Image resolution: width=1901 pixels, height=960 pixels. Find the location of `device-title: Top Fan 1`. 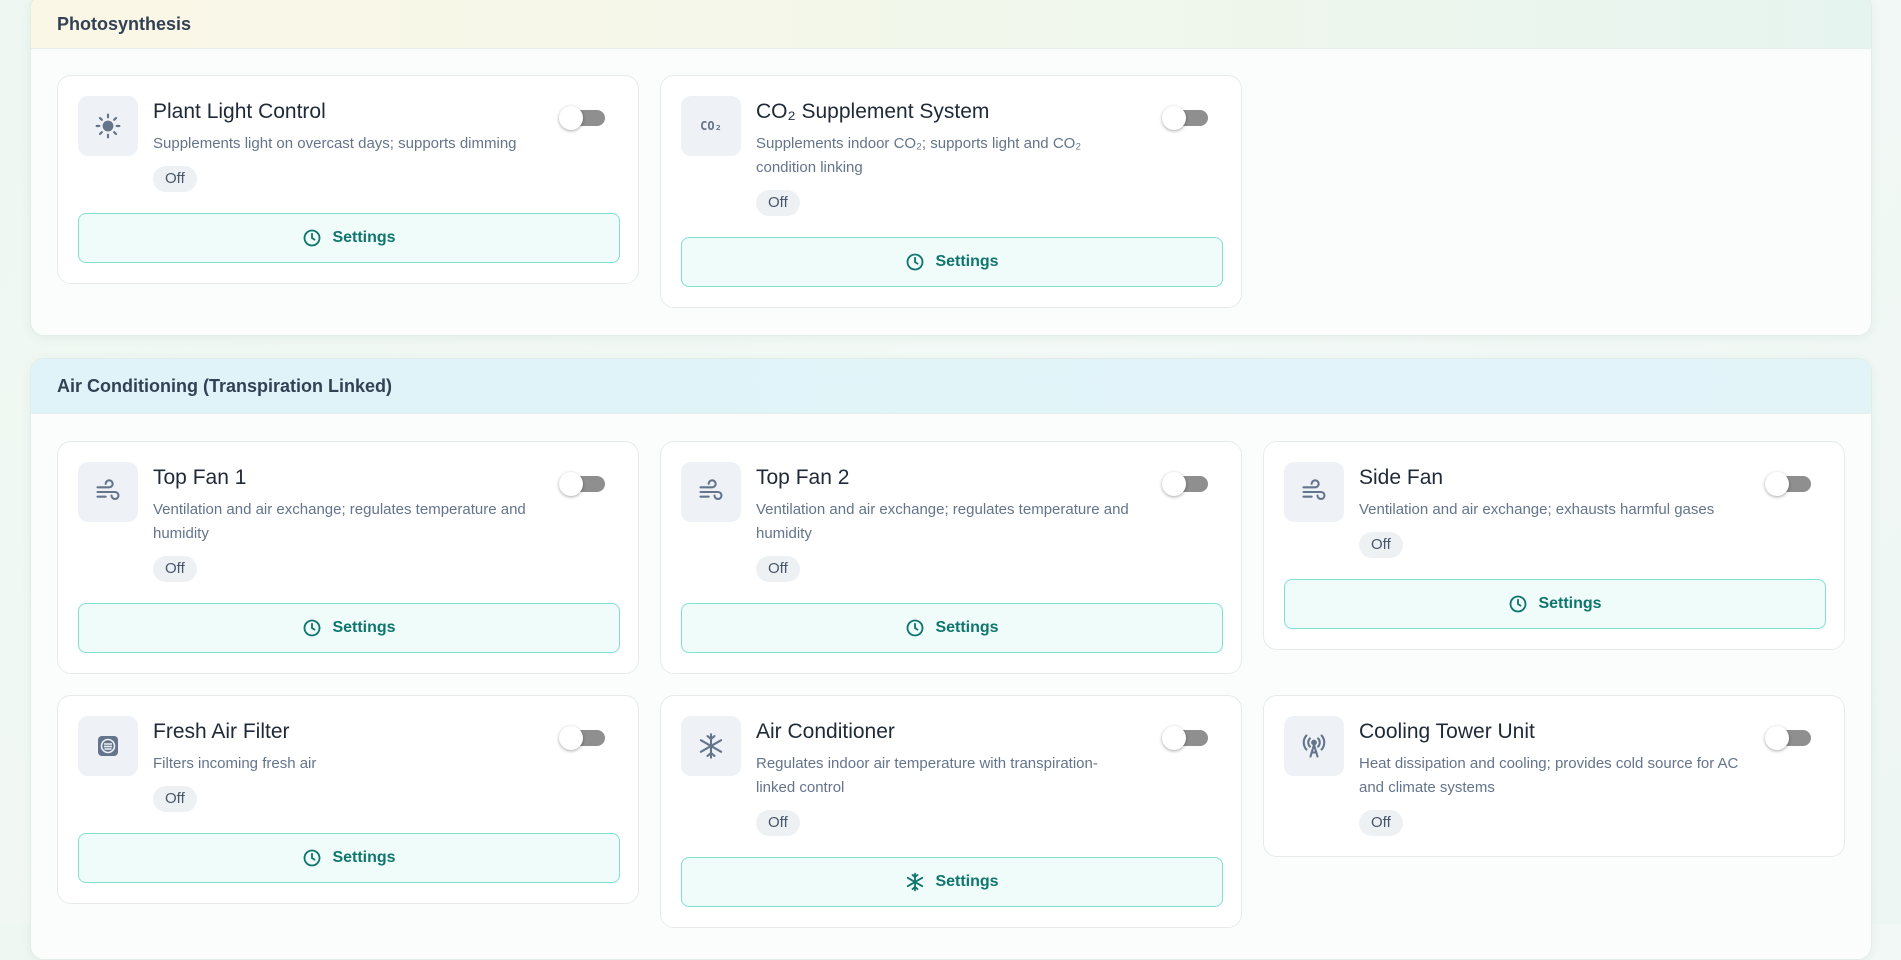

device-title: Top Fan 1 is located at coordinates (200, 477).